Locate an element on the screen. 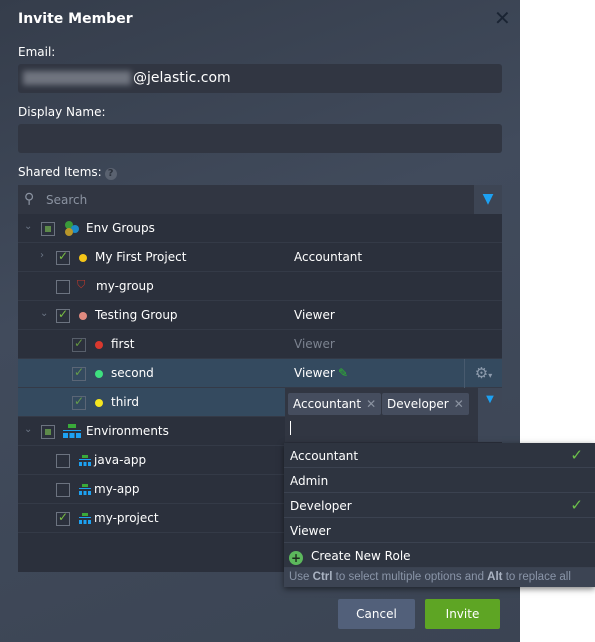  tree-row: my-app is located at coordinates (151, 489).